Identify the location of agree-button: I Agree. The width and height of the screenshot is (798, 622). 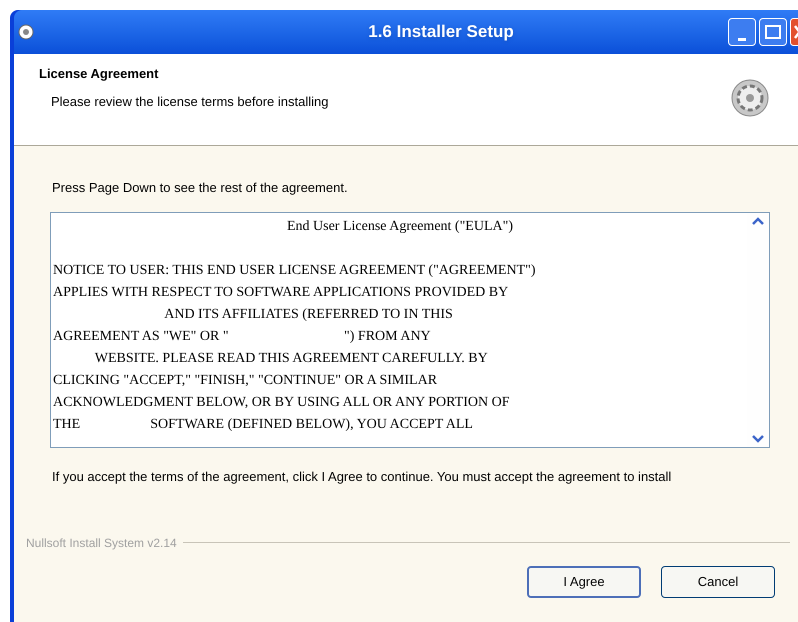
(584, 582).